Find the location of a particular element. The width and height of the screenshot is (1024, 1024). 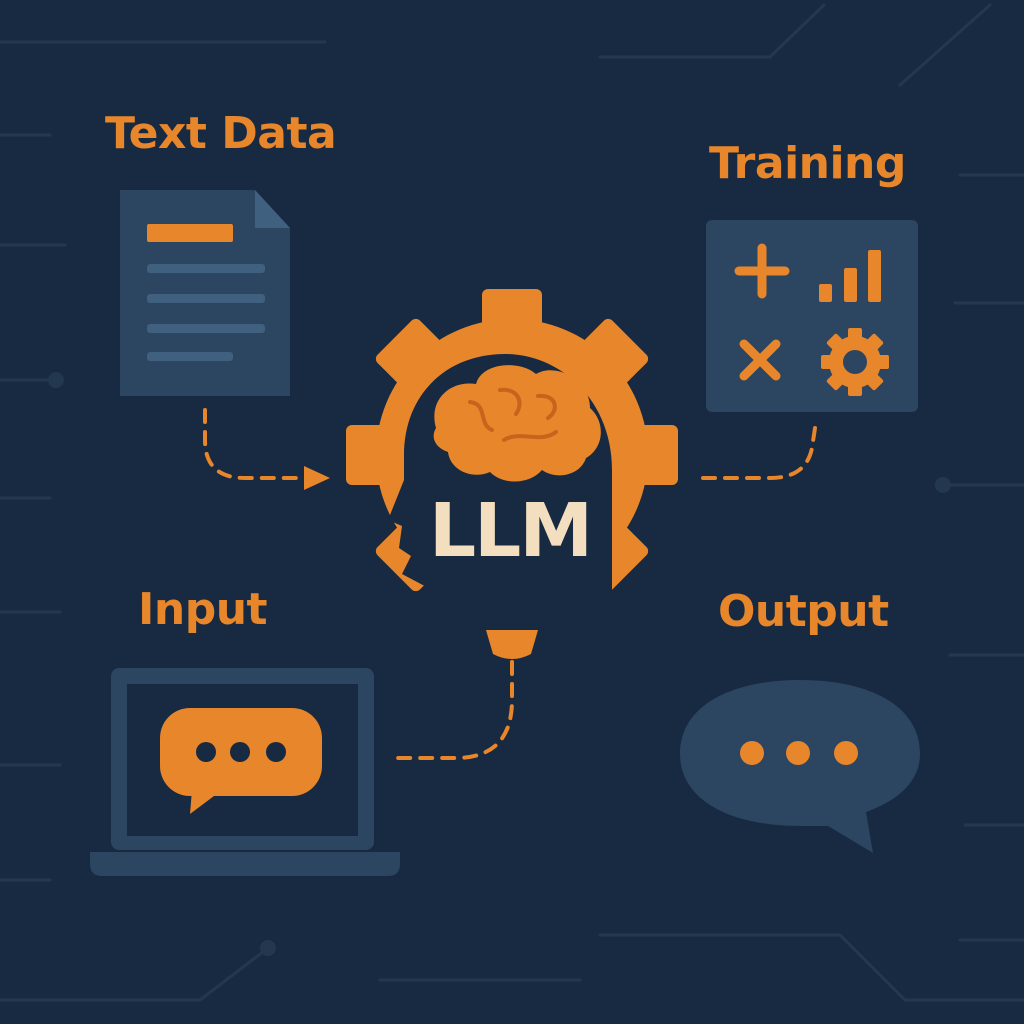

connector-text-data-to-llm is located at coordinates (252, 444).